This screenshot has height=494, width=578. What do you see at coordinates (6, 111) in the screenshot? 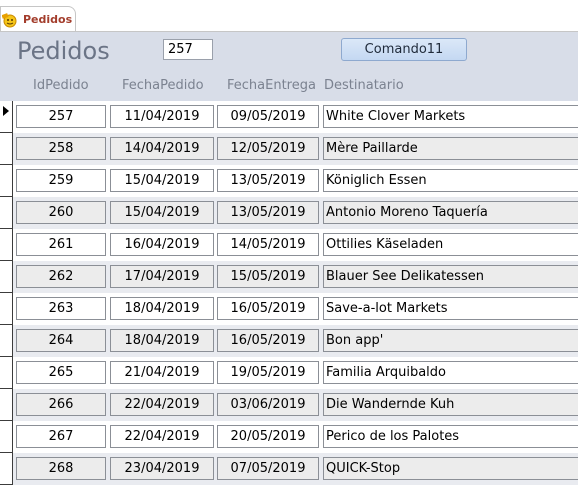
I see `current-record-arrow-icon` at bounding box center [6, 111].